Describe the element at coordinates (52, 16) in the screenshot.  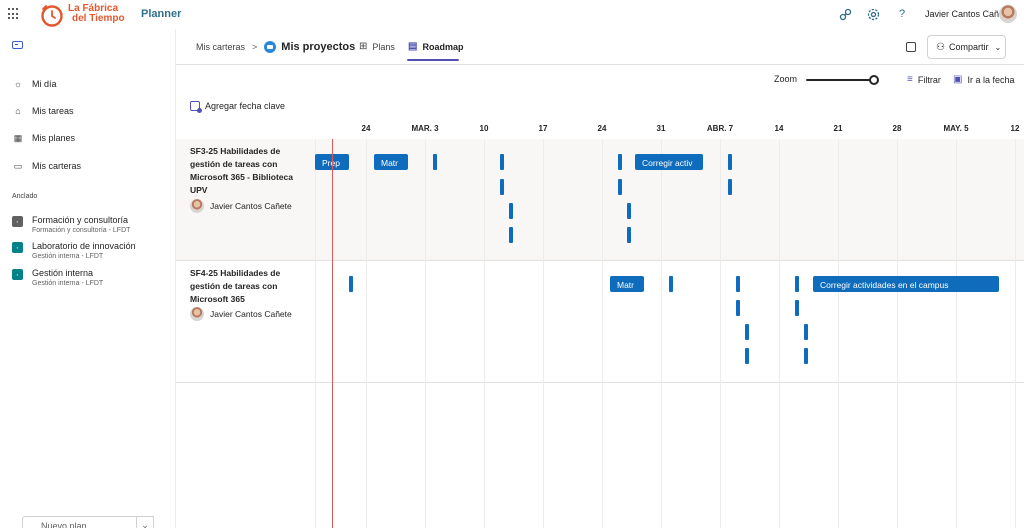
I see `brand-logo-icon` at that location.